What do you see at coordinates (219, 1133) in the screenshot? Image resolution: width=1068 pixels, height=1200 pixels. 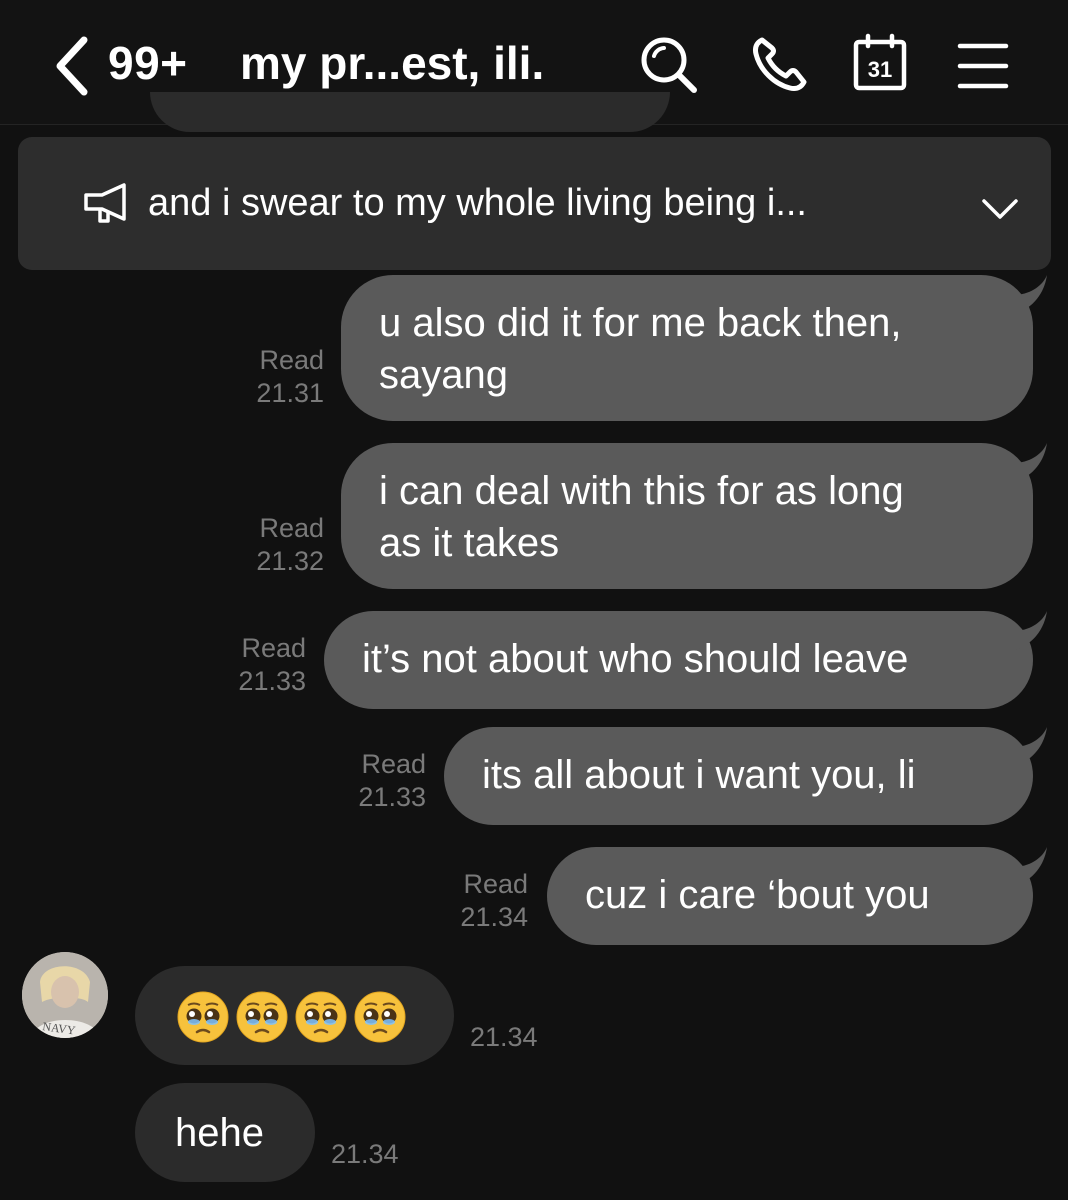 I see `message-text: hehe` at bounding box center [219, 1133].